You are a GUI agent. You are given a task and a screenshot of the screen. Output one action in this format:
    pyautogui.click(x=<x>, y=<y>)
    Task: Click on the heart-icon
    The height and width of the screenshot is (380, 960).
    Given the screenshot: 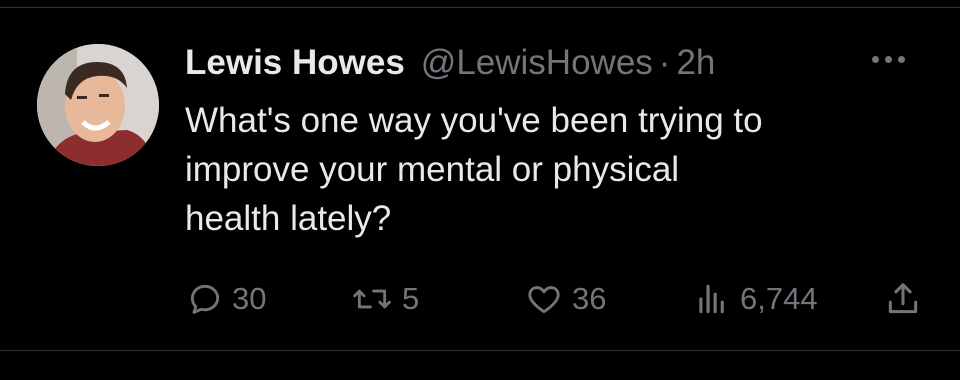 What is the action you would take?
    pyautogui.click(x=544, y=300)
    